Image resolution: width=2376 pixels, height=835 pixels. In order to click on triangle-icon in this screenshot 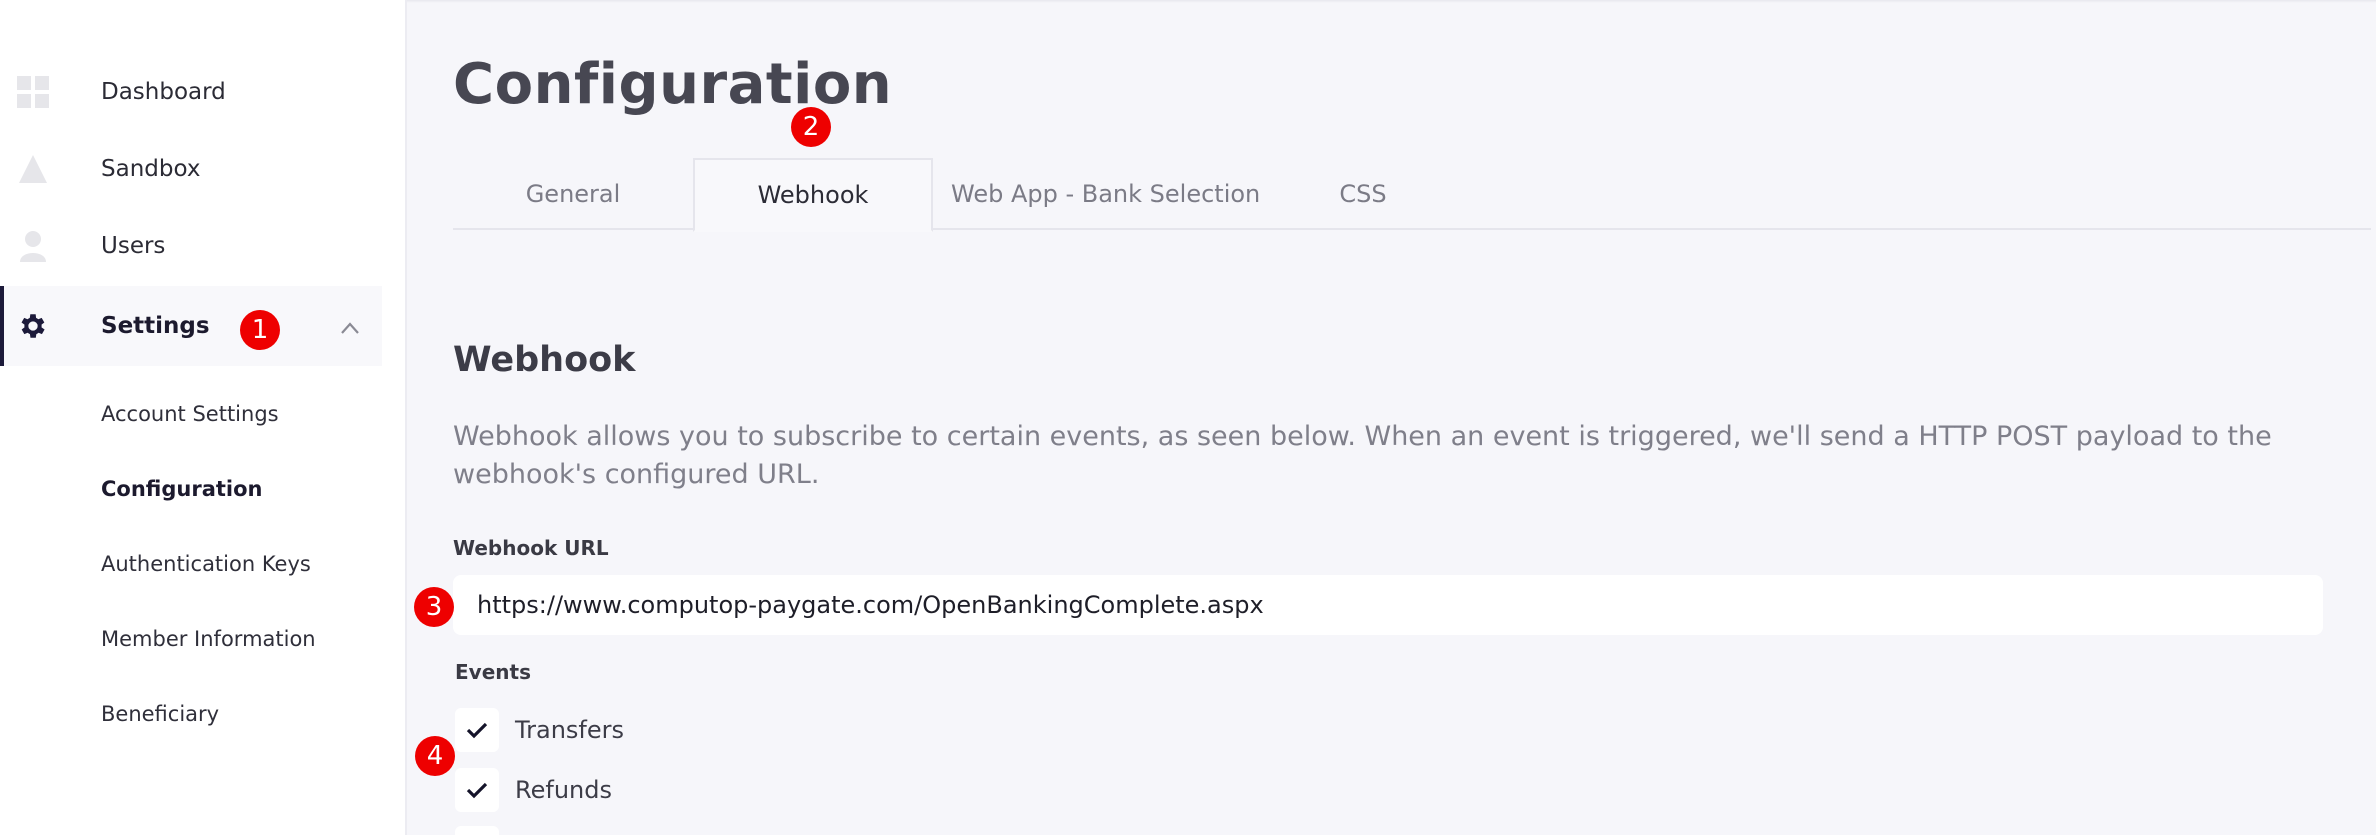, I will do `click(33, 169)`.